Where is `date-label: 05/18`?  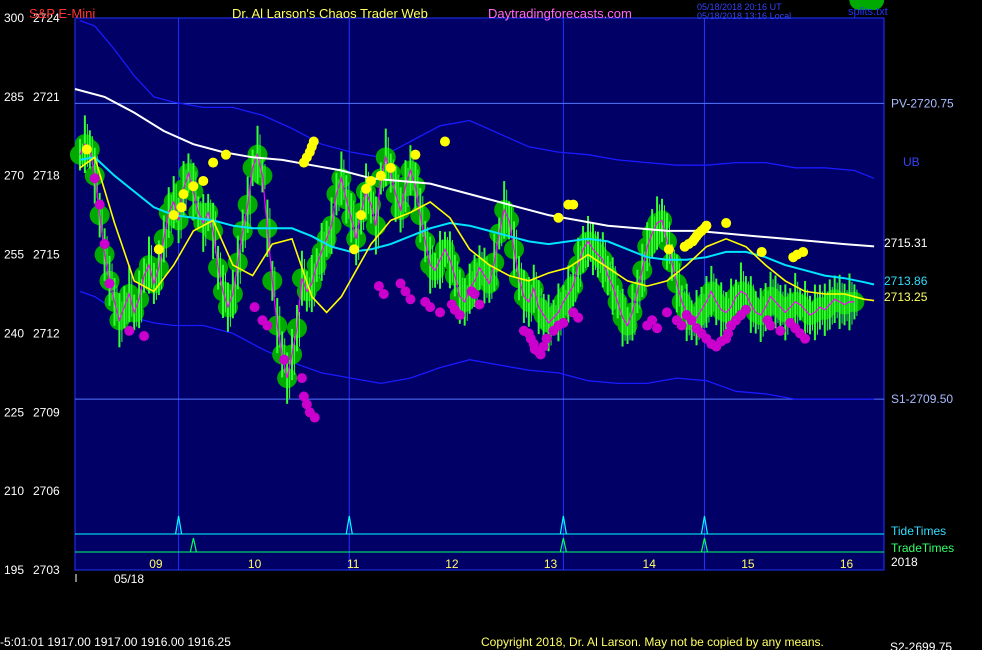
date-label: 05/18 is located at coordinates (129, 579).